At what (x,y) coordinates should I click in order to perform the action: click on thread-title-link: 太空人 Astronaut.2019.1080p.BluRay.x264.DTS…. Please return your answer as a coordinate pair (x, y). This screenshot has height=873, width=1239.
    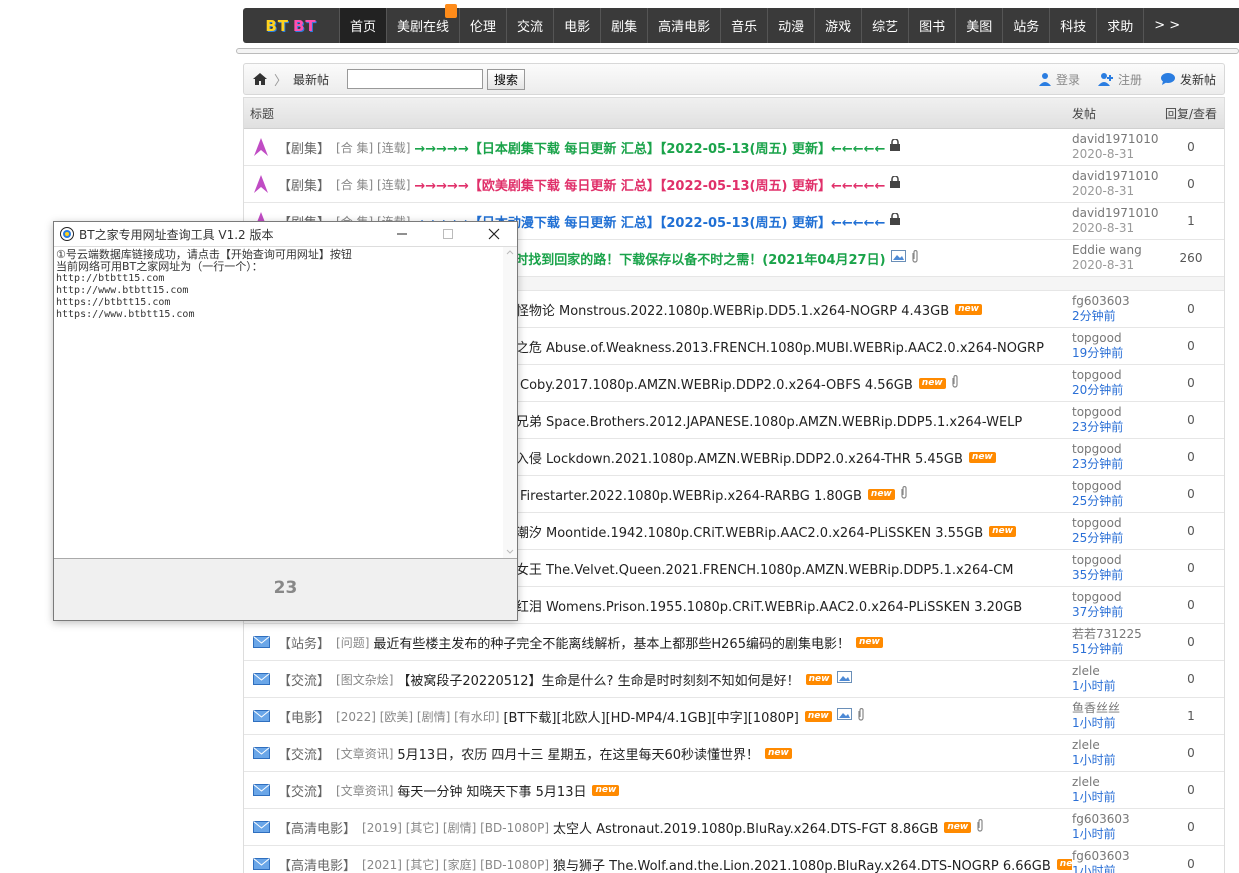
    Looking at the image, I should click on (745, 827).